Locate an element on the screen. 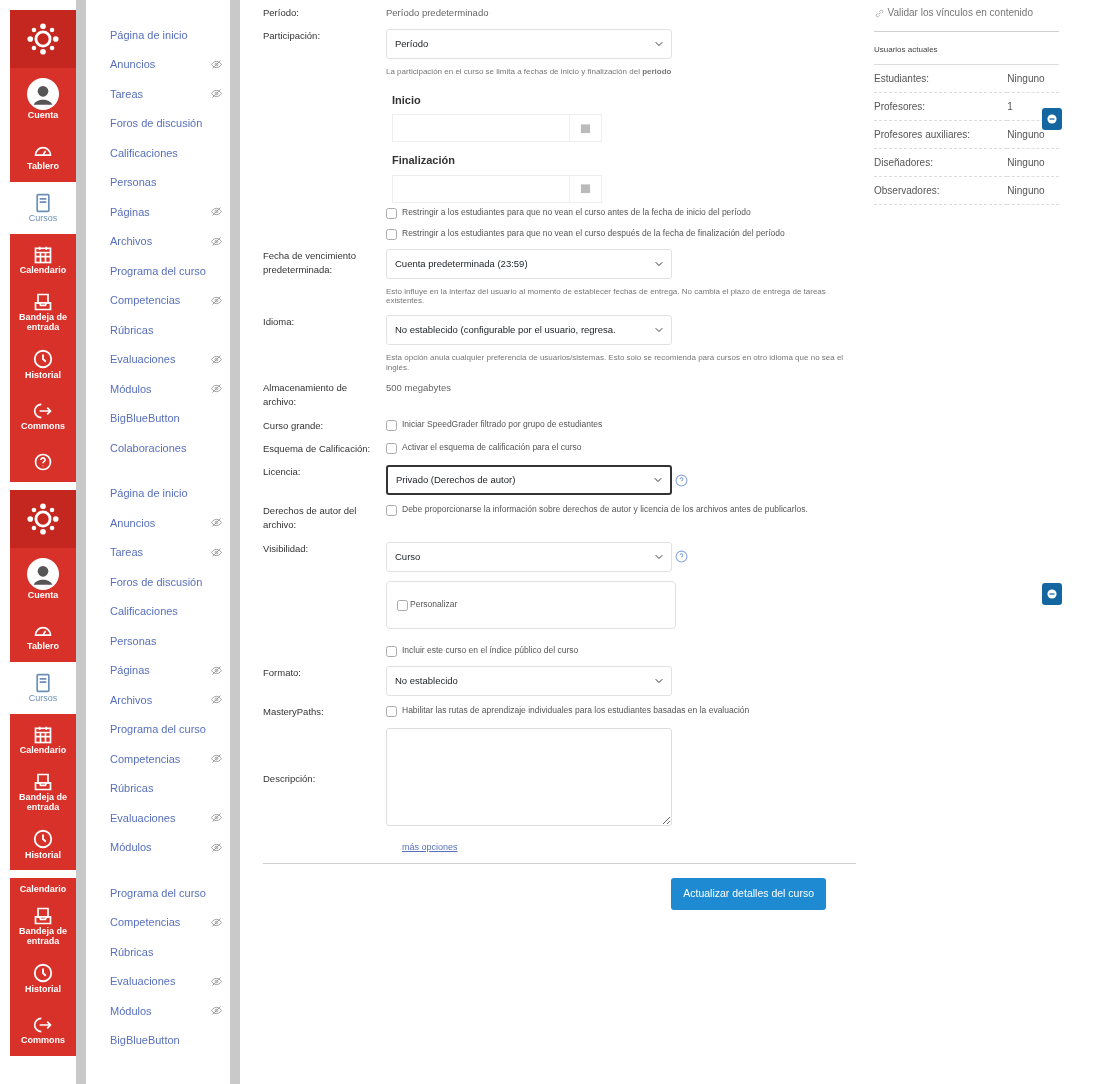  checkbox-label: Habilitar las rutas de aprendizaje individuales para los estudiantes basadas en la evaluación is located at coordinates (576, 711).